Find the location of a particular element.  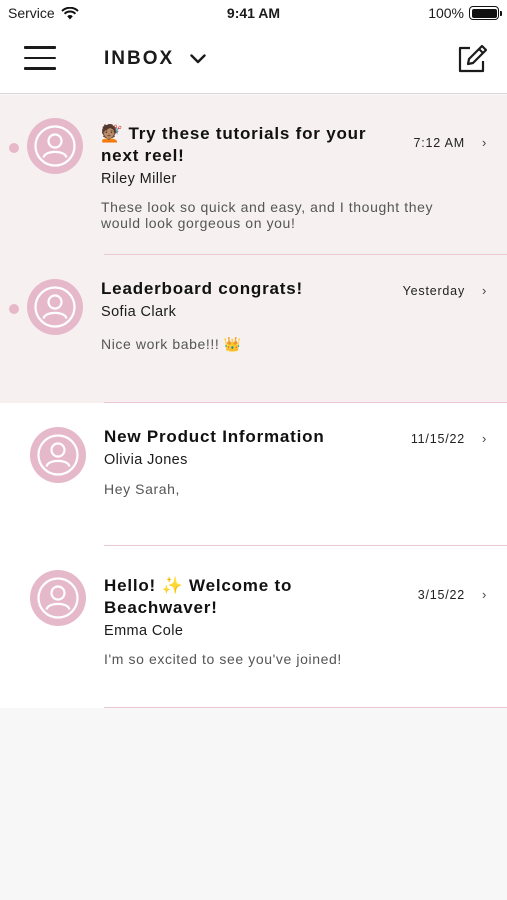

page-title: INBOX is located at coordinates (139, 58).